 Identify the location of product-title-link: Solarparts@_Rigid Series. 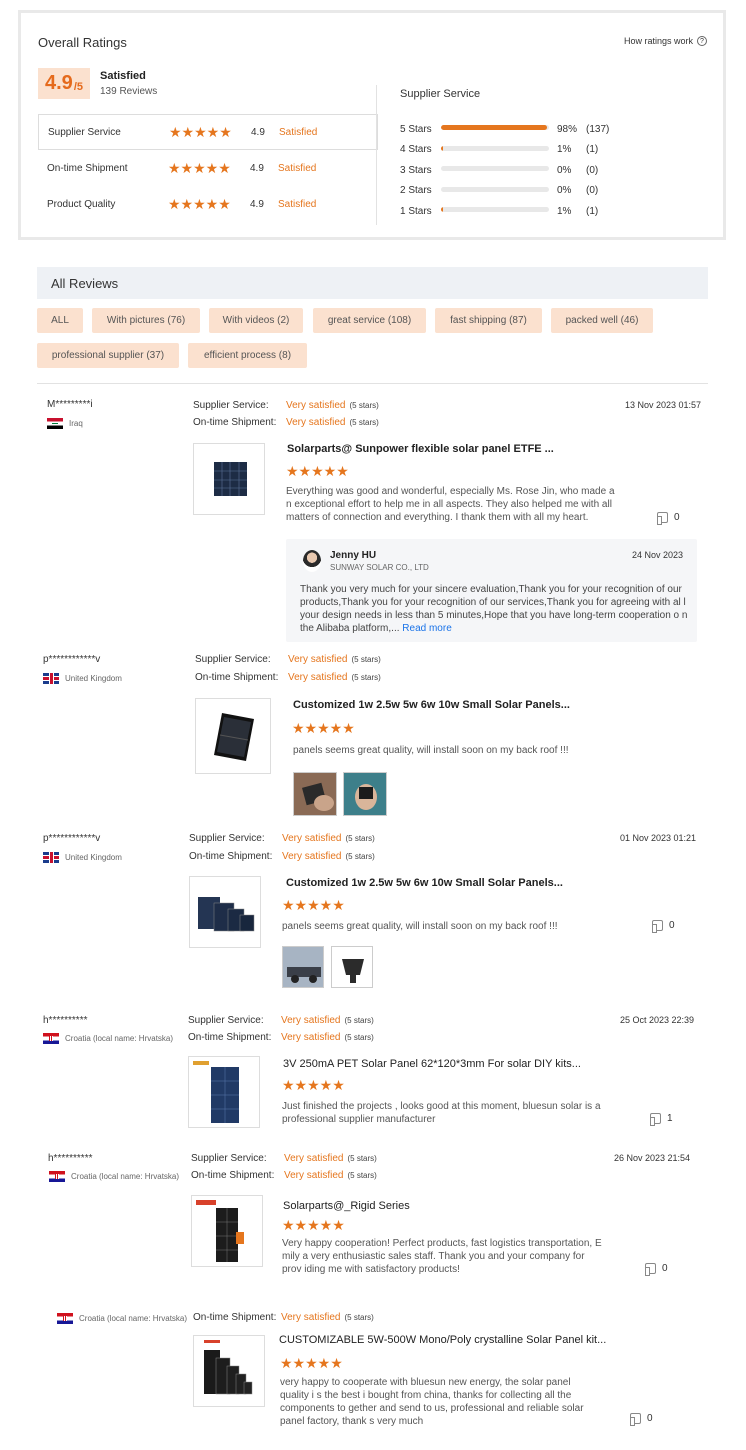
(346, 1206).